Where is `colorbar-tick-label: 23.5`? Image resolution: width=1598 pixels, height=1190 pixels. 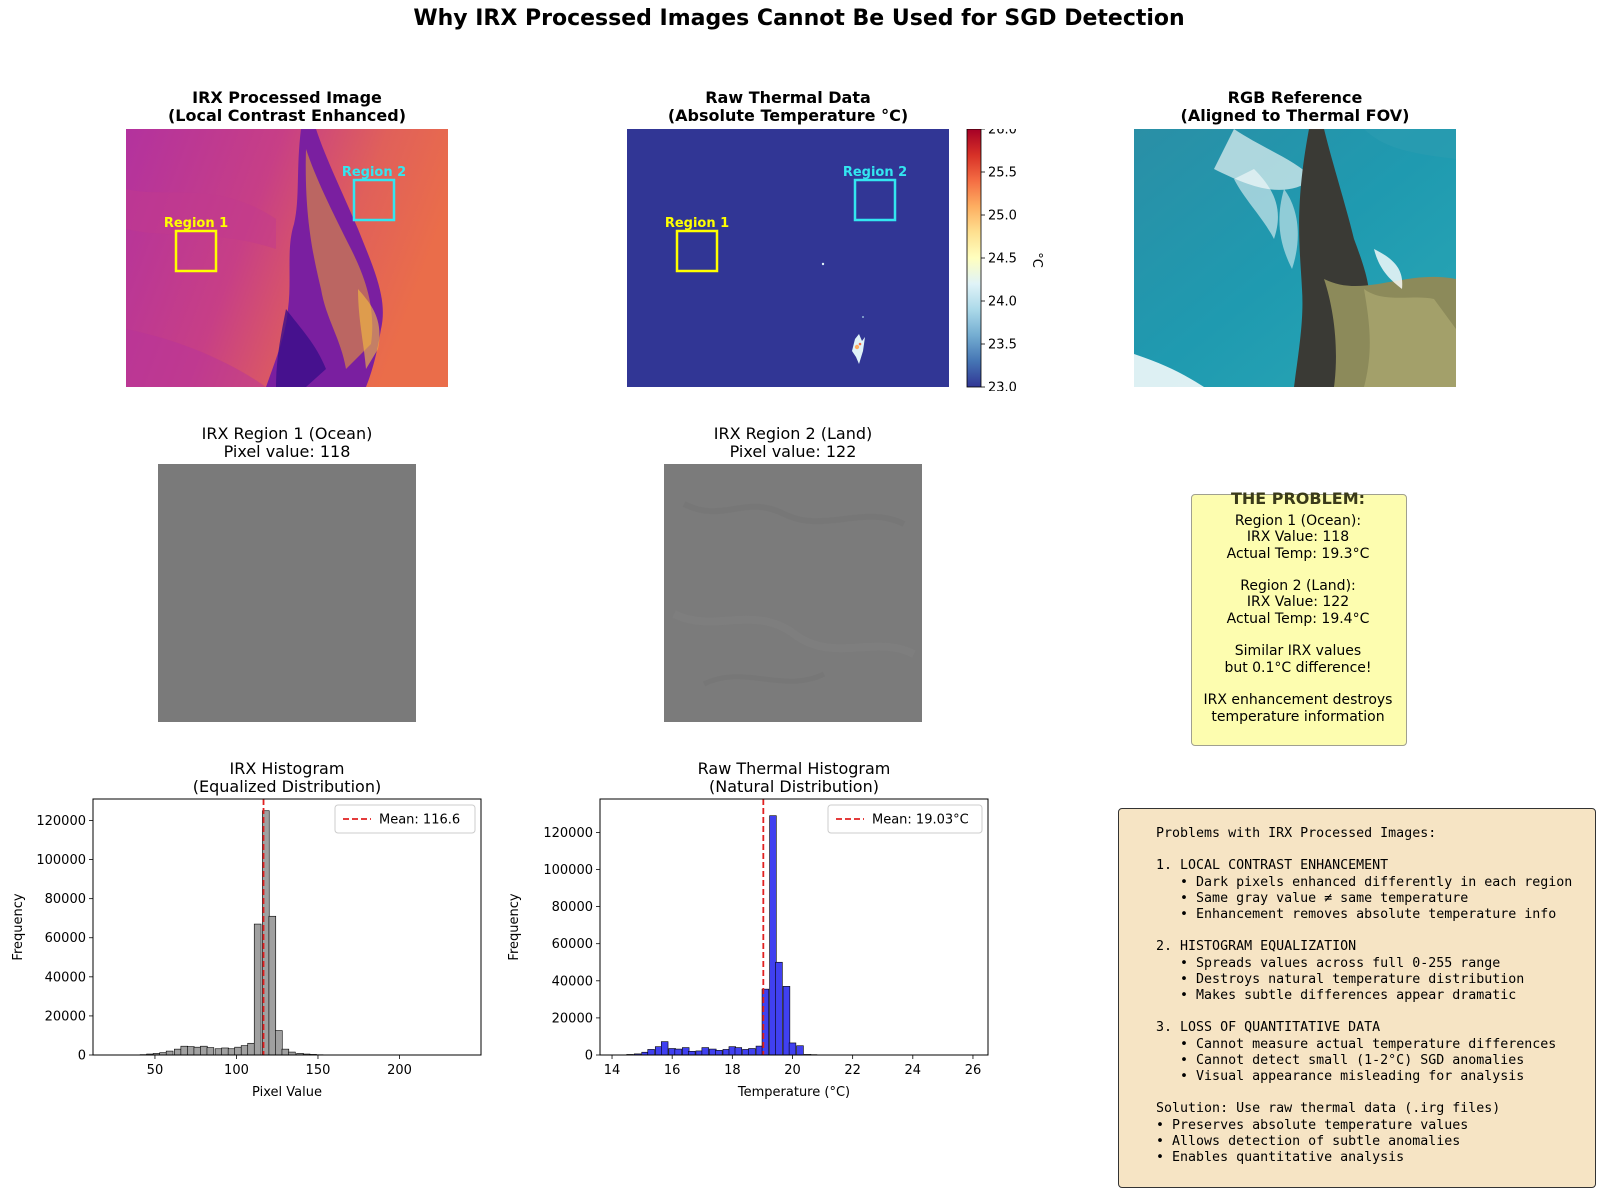
colorbar-tick-label: 23.5 is located at coordinates (1002, 345).